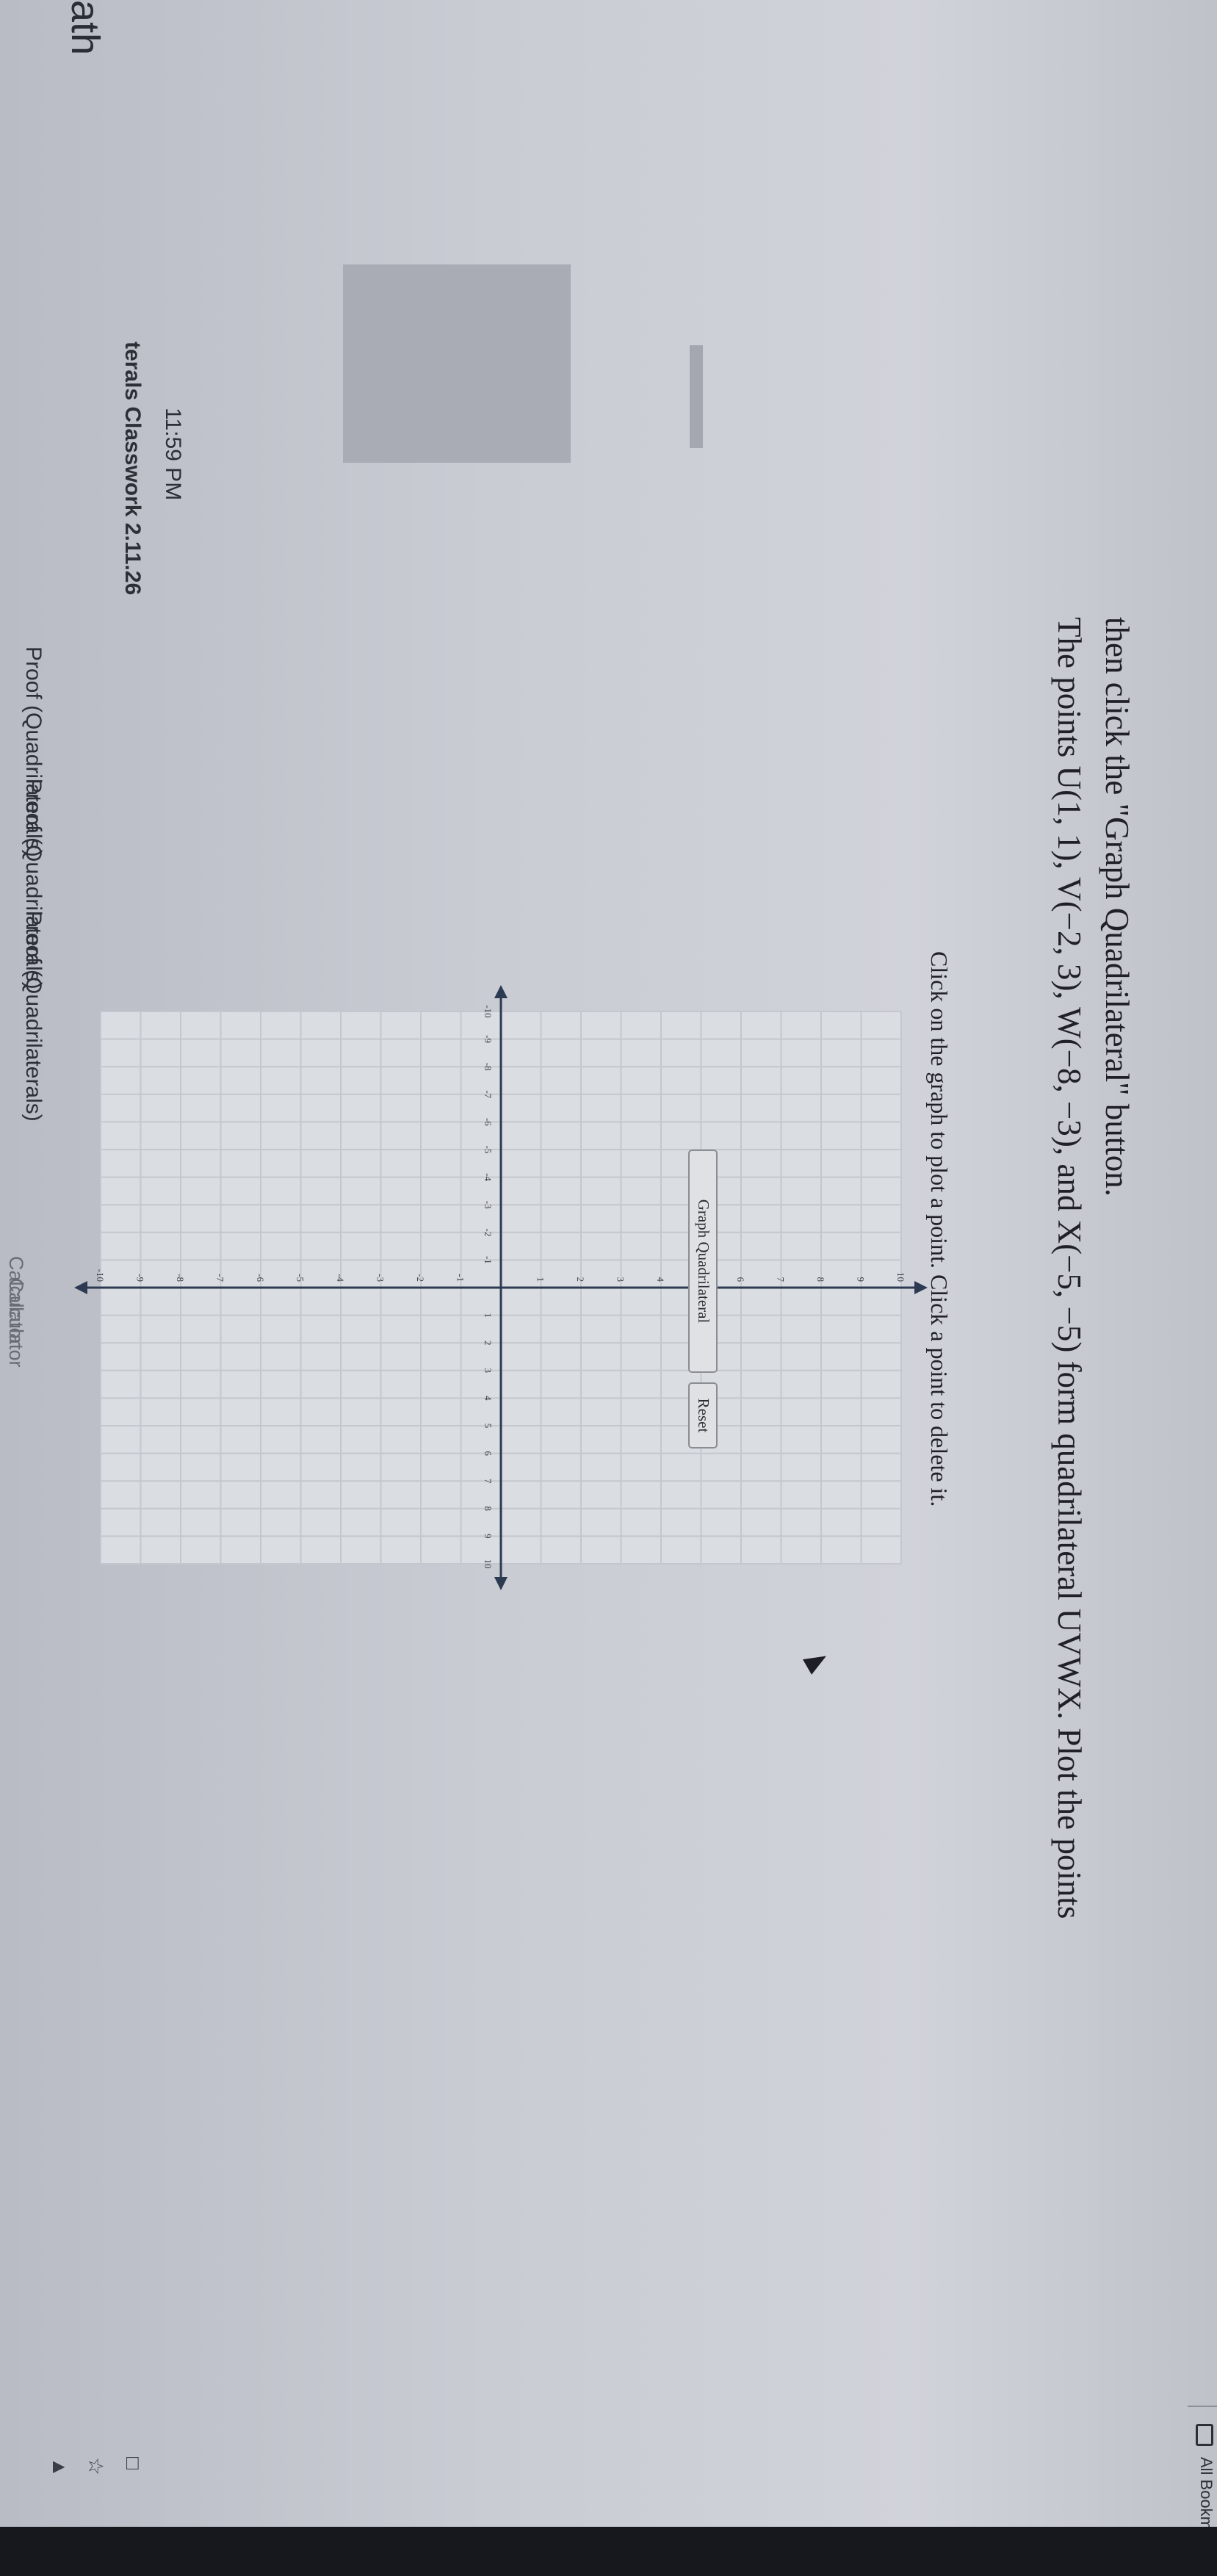 The image size is (1217, 2576). Describe the element at coordinates (33, 1016) in the screenshot. I see `sidebar-item-proof-3: Proof (Quadrilaterals)` at that location.